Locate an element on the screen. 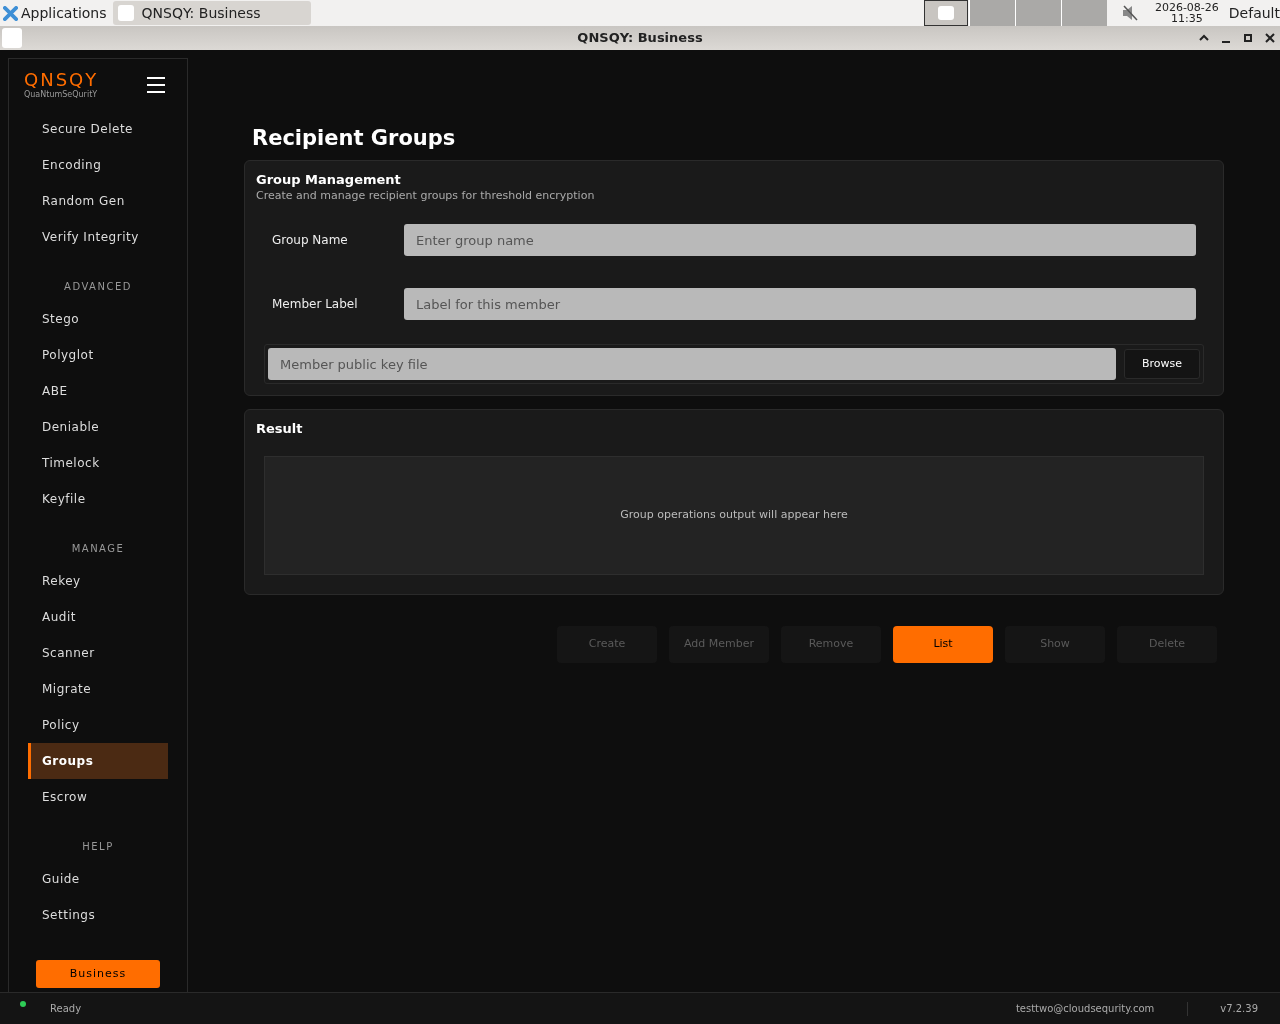 This screenshot has width=1280, height=1024. close-icon is located at coordinates (1270, 38).